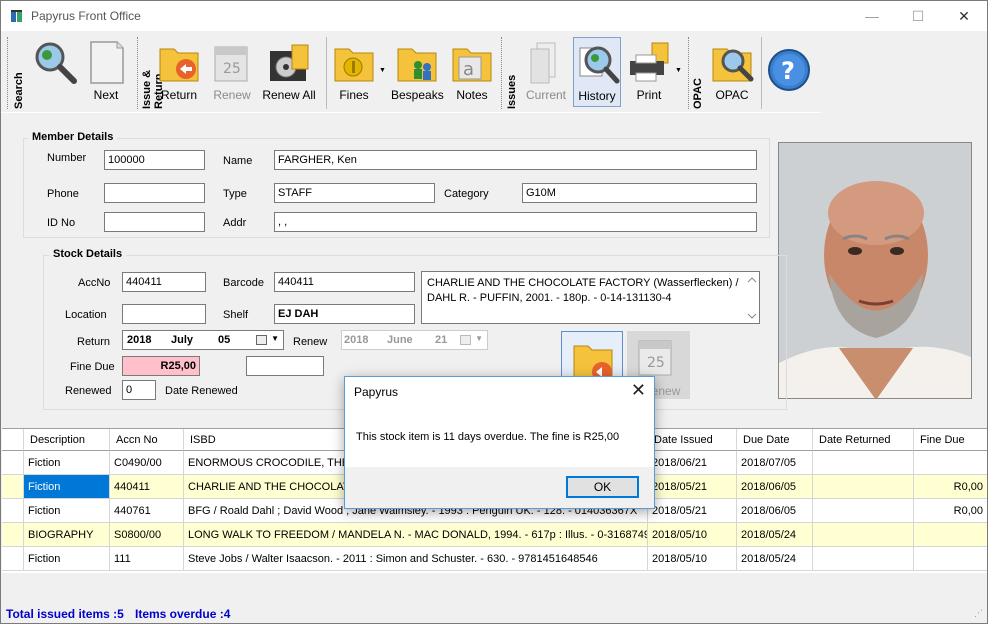  What do you see at coordinates (161, 366) in the screenshot?
I see `fine-due-field: R25,00` at bounding box center [161, 366].